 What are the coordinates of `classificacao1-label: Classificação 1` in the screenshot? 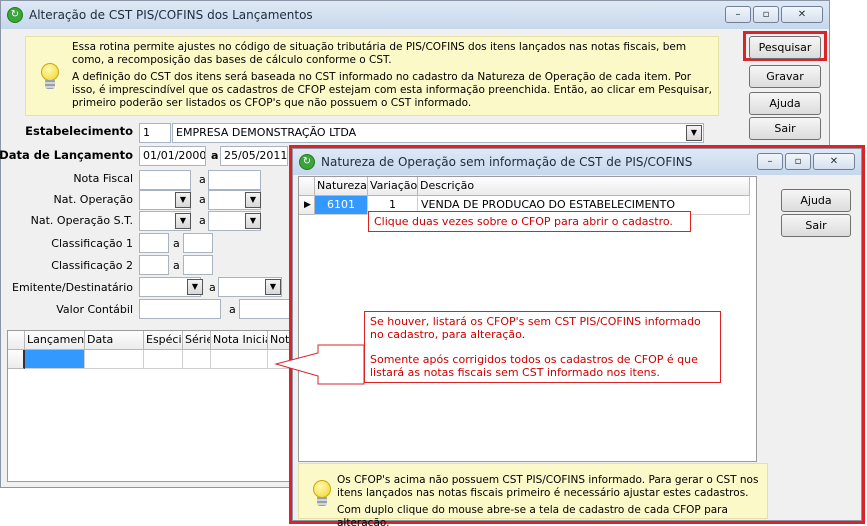 It's located at (92, 243).